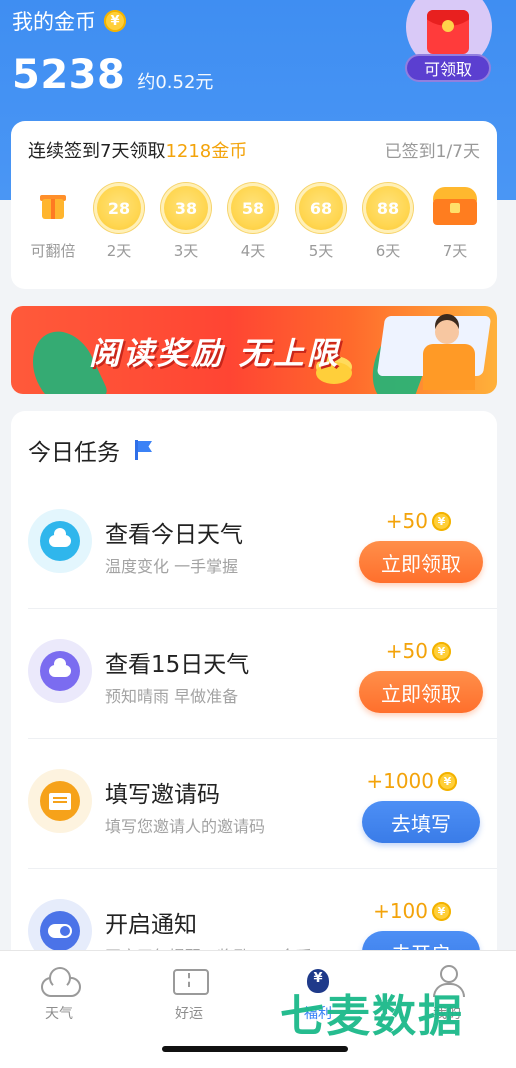  Describe the element at coordinates (69, 75) in the screenshot. I see `coin-balance-value: 5238` at that location.